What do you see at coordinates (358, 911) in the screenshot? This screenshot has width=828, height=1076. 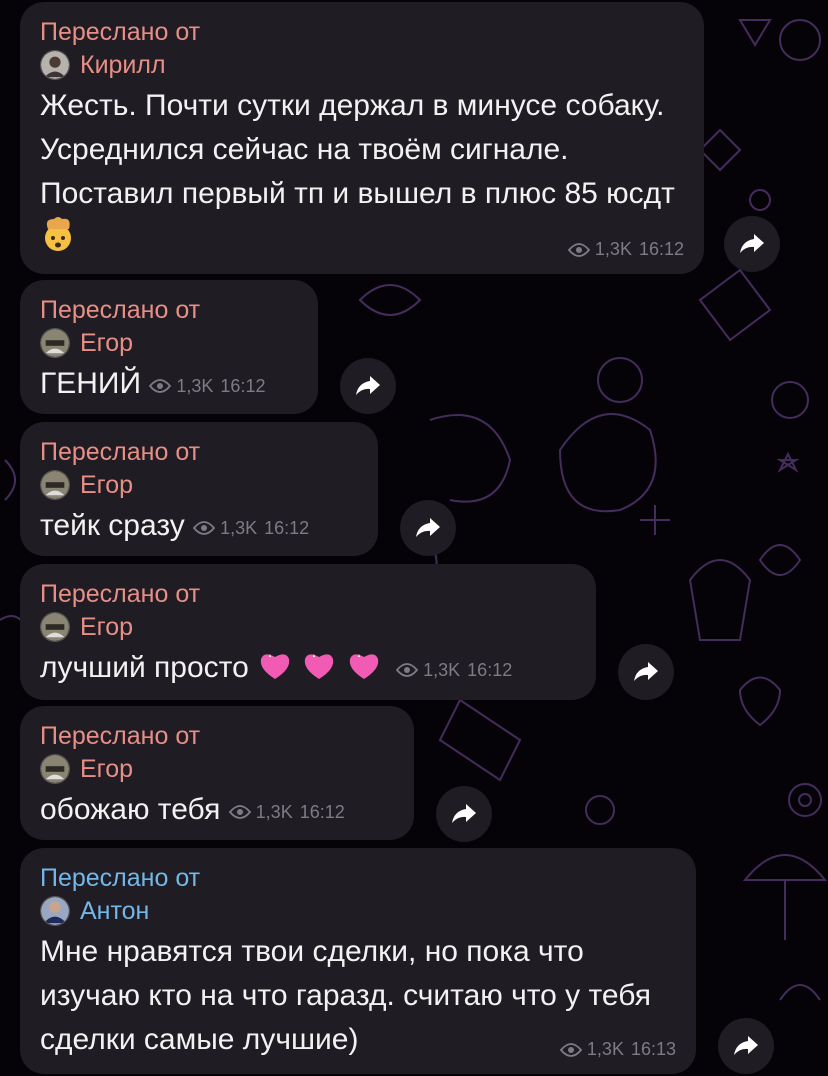 I see `forward-author: Антон` at bounding box center [358, 911].